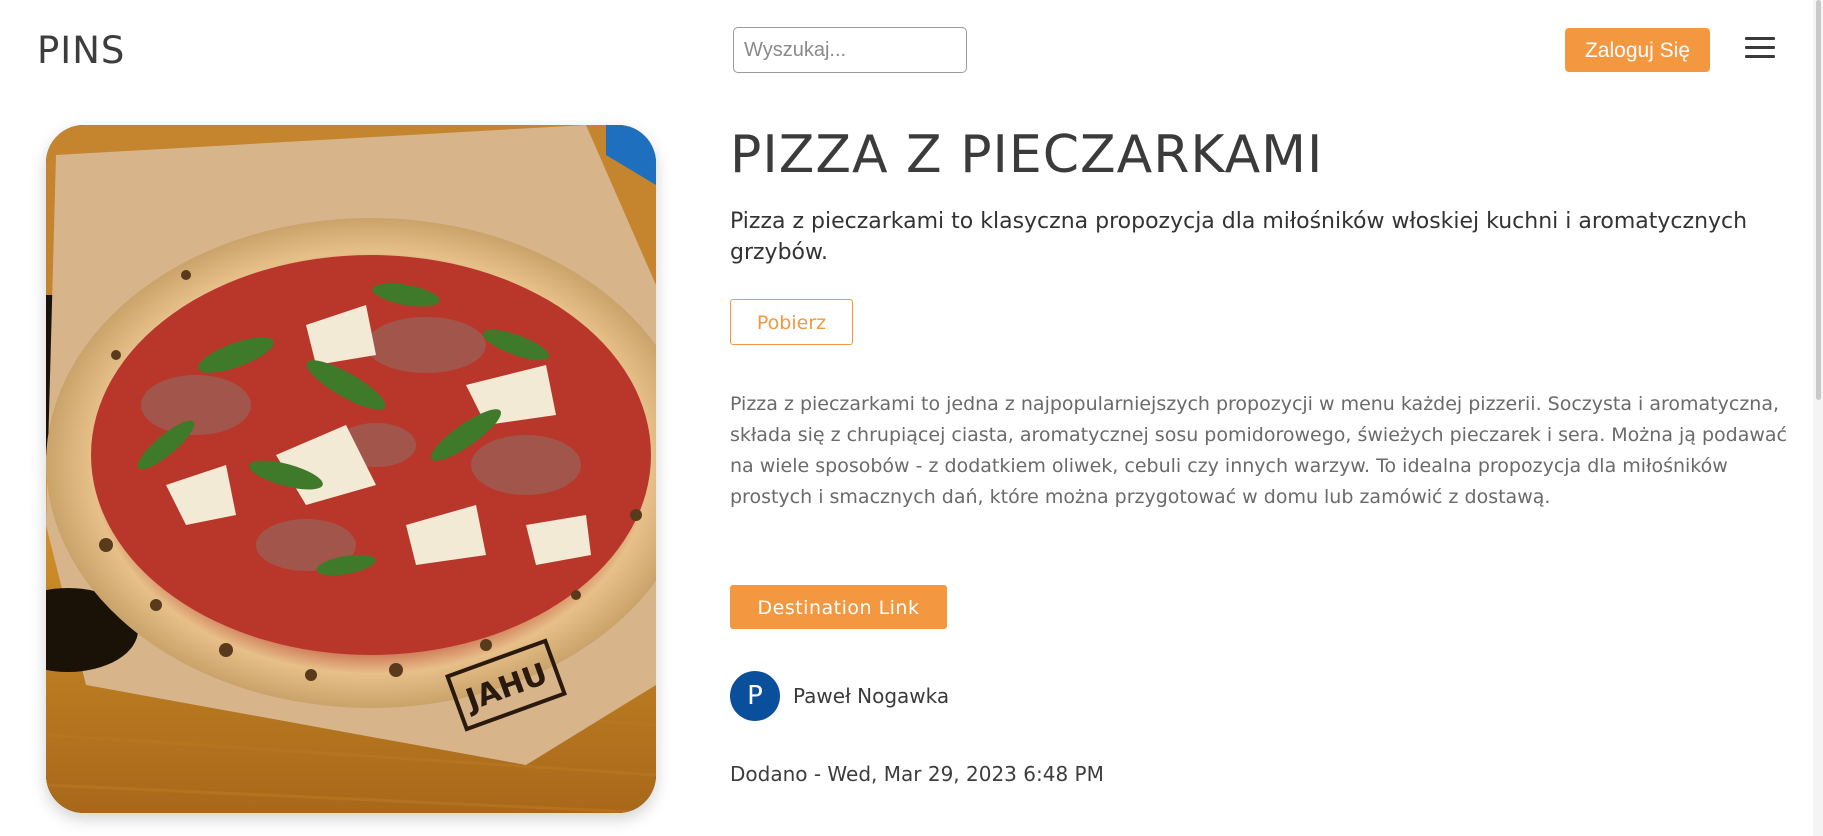  I want to click on site-logo: PINS, so click(81, 51).